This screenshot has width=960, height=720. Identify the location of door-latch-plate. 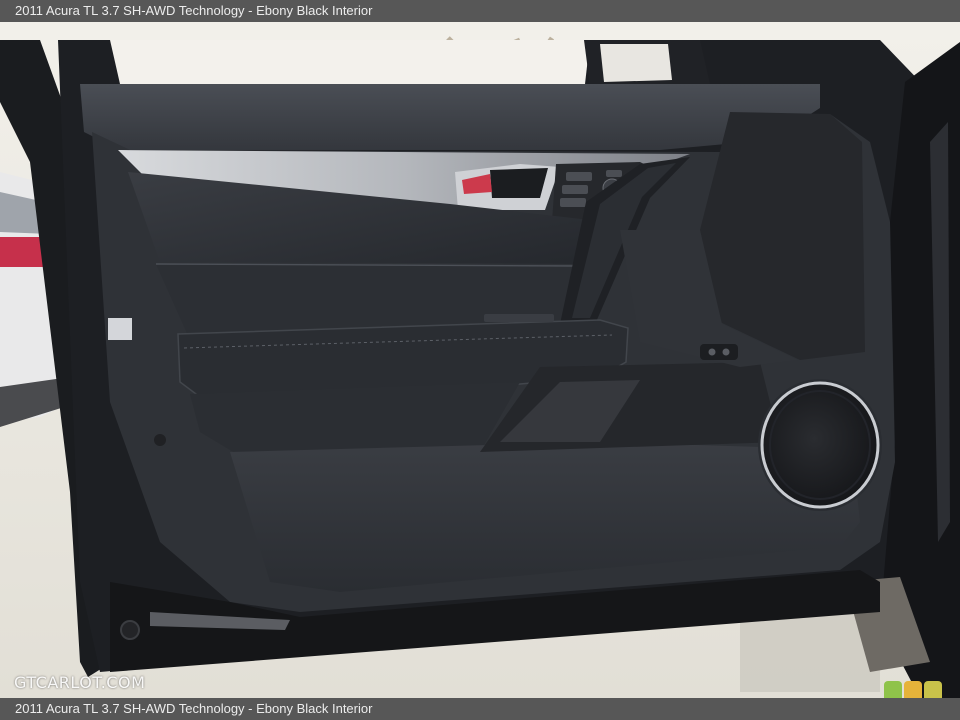
(120, 329).